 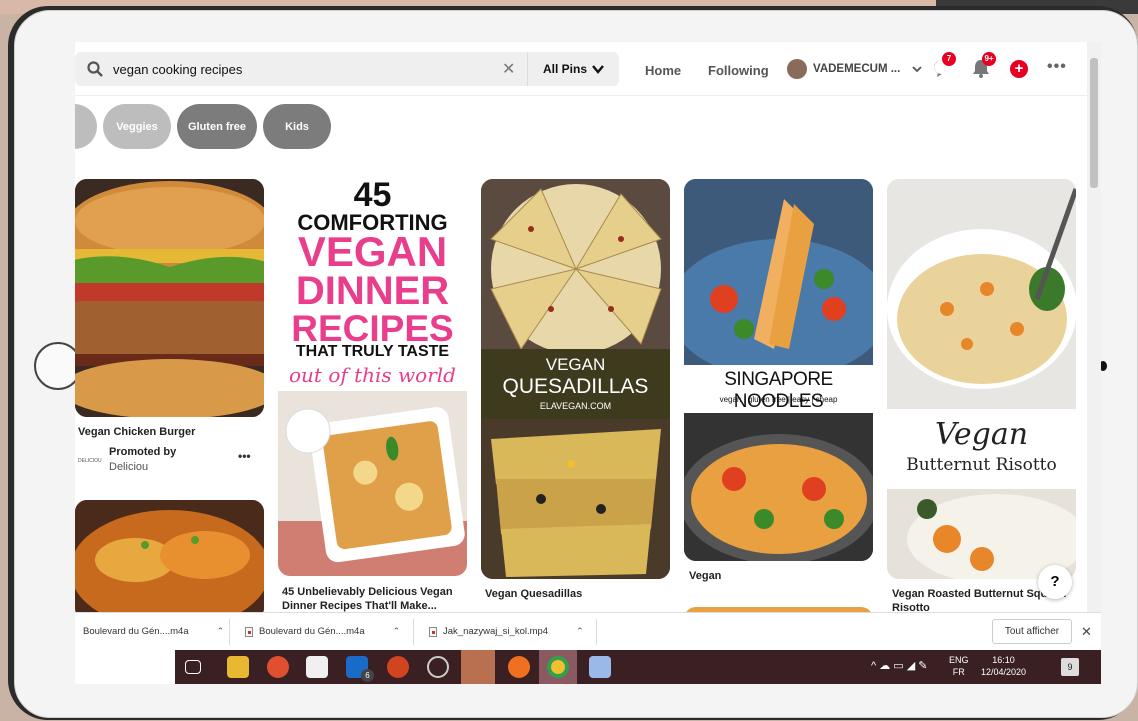 I want to click on notifications-button: 9+, so click(x=984, y=66).